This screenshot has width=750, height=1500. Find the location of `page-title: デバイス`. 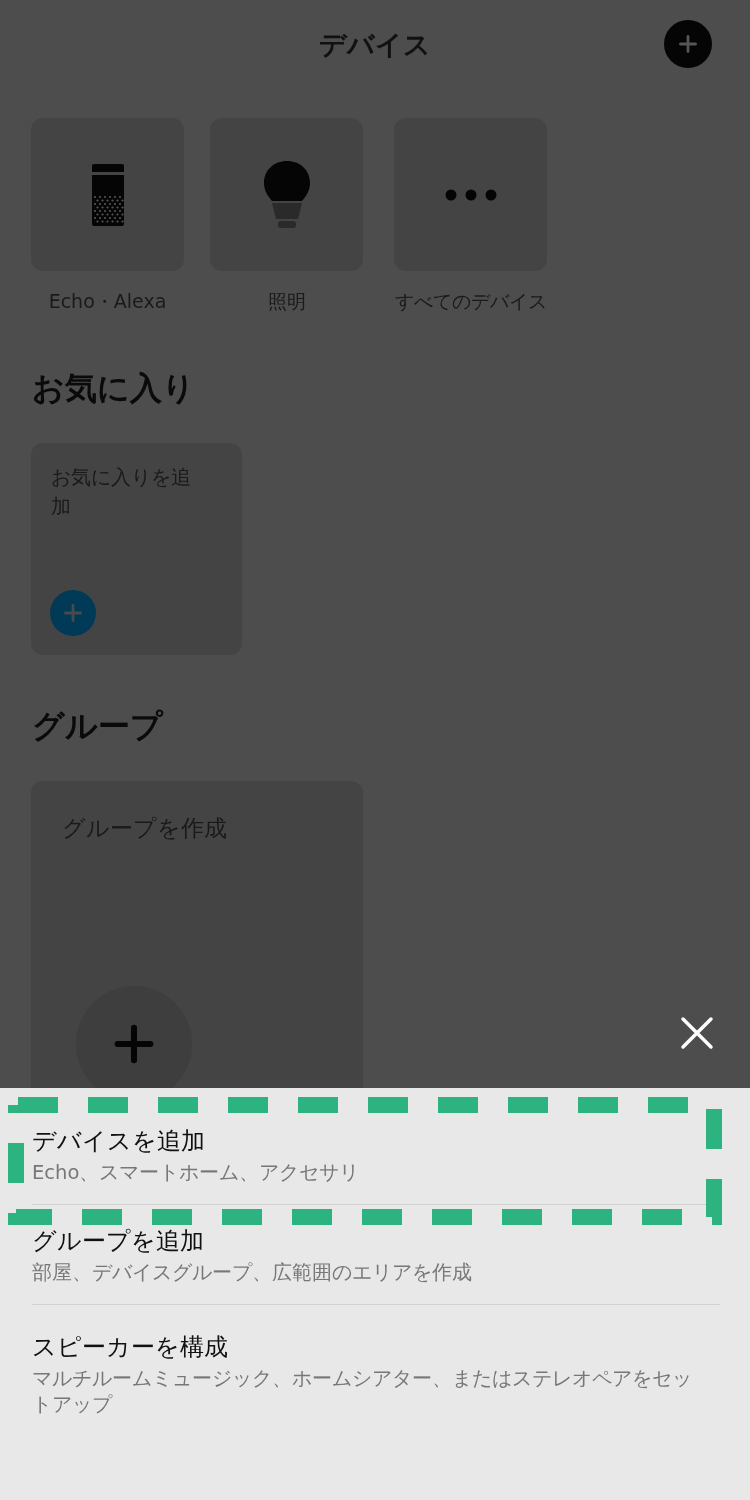

page-title: デバイス is located at coordinates (375, 45).